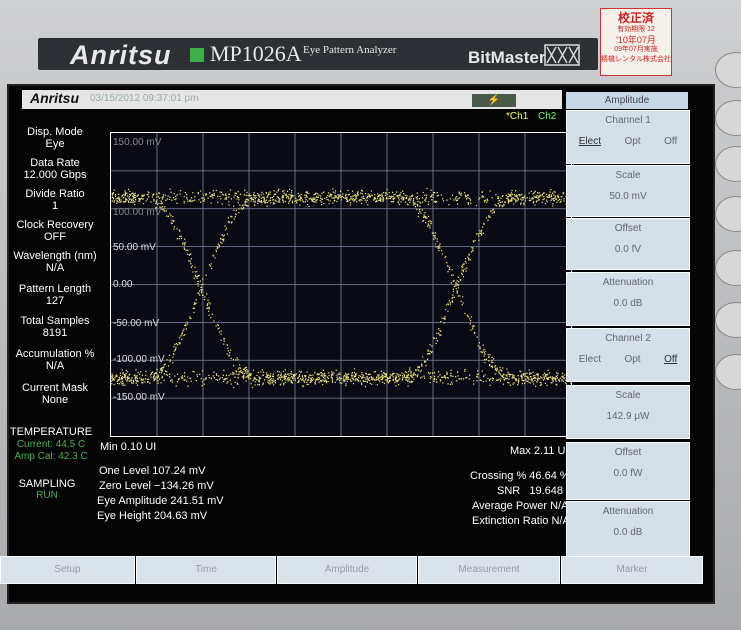  Describe the element at coordinates (136, 323) in the screenshot. I see `y-tick-label: -50.00 mV` at that location.